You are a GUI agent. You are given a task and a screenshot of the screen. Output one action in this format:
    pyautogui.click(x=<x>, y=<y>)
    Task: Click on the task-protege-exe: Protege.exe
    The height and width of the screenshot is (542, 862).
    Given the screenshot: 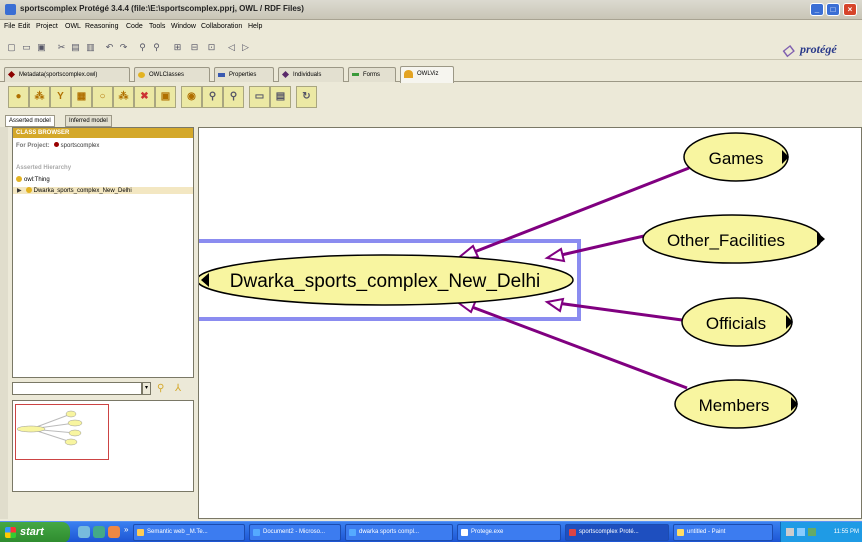 What is the action you would take?
    pyautogui.click(x=509, y=532)
    